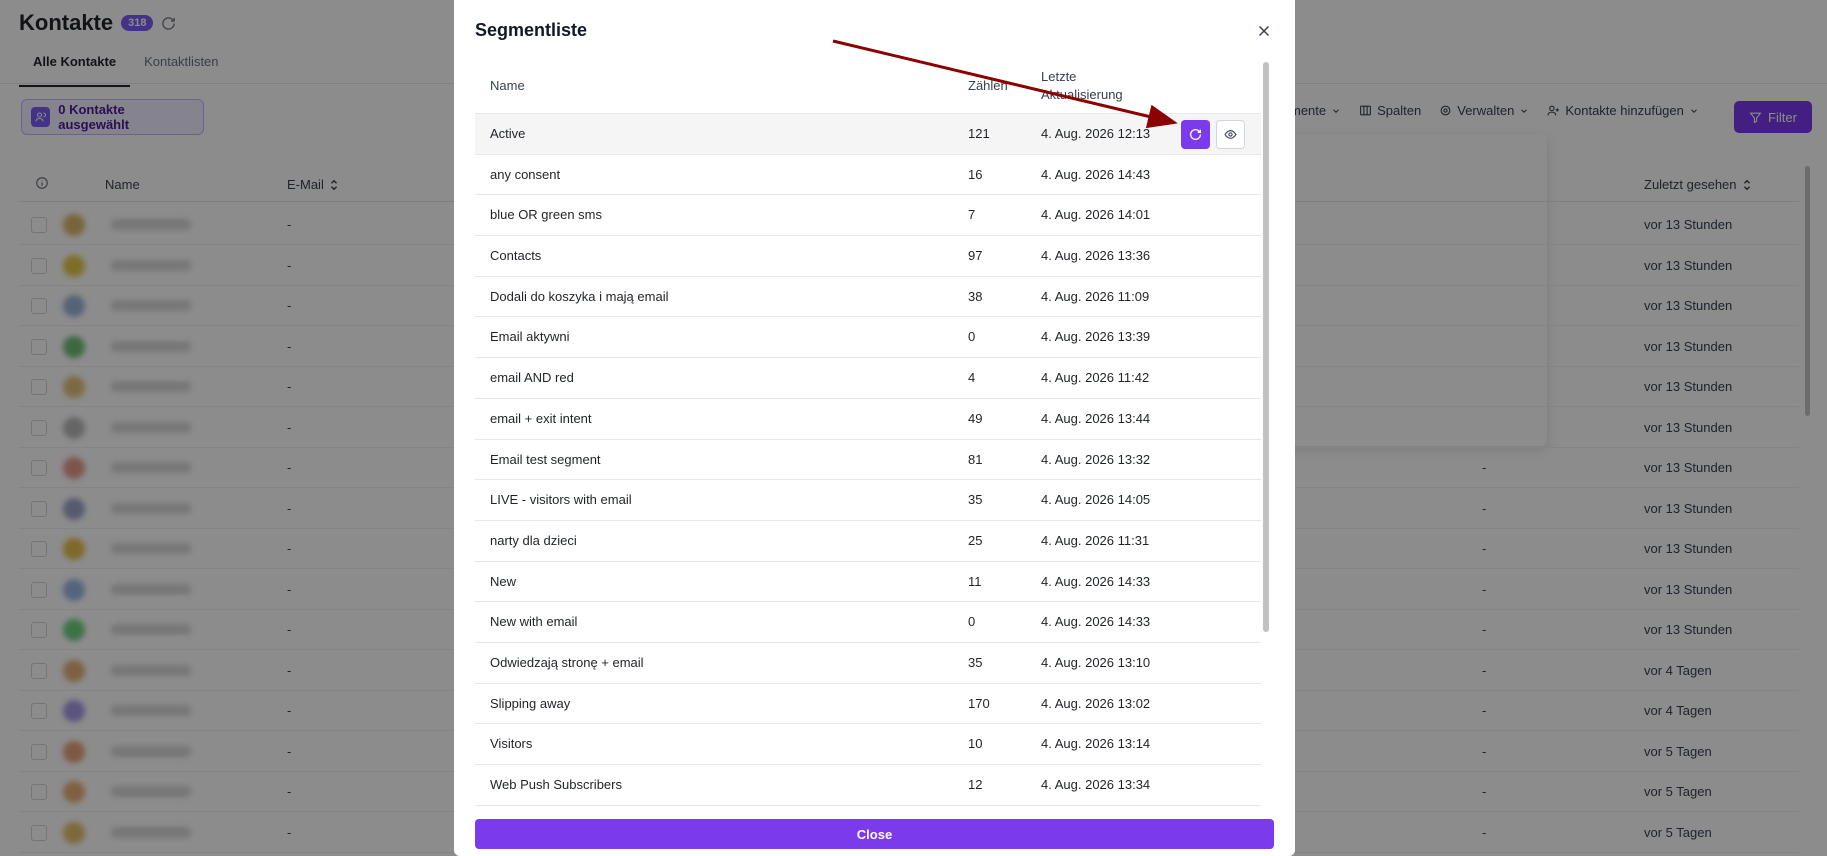  Describe the element at coordinates (1213, 134) in the screenshot. I see `row-actions` at that location.